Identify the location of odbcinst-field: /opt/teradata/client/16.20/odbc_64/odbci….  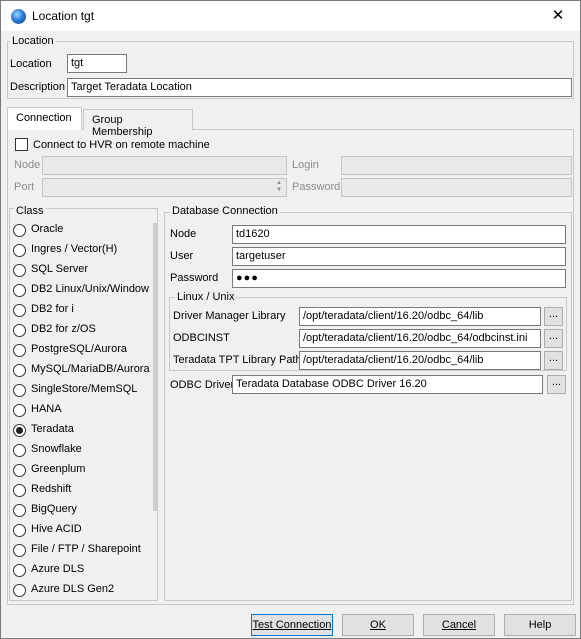
(420, 338).